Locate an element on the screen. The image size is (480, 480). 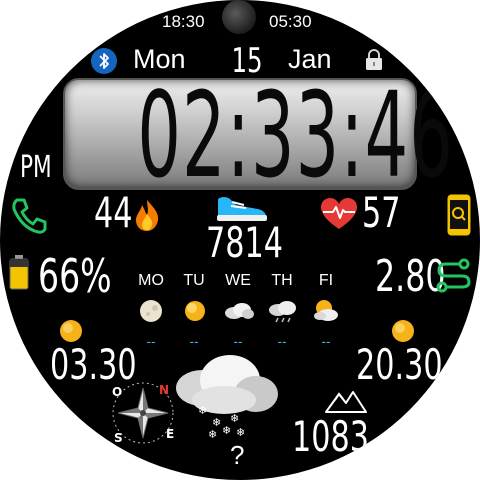
route-icon is located at coordinates (454, 278).